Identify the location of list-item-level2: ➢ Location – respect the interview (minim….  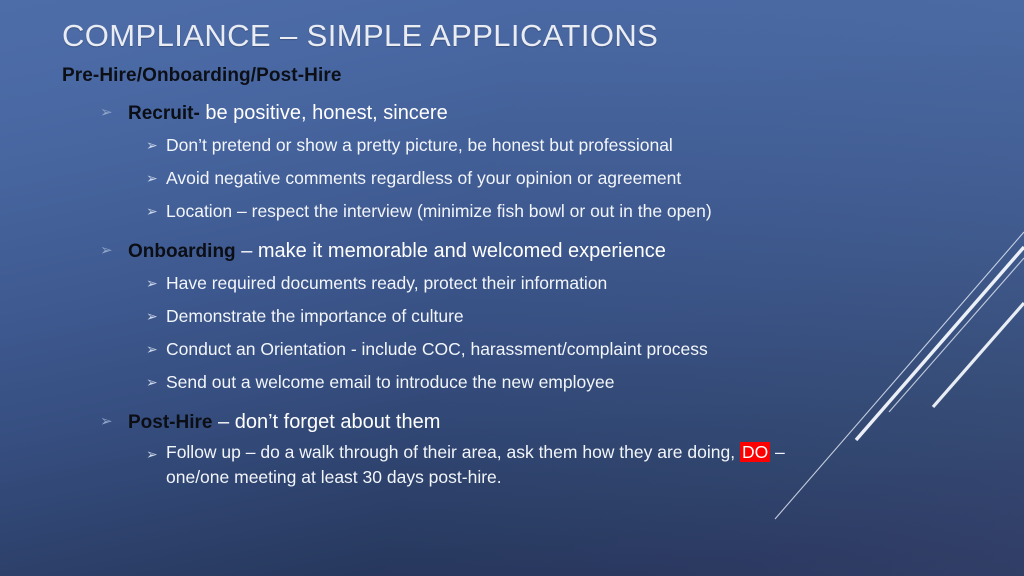
(512, 211).